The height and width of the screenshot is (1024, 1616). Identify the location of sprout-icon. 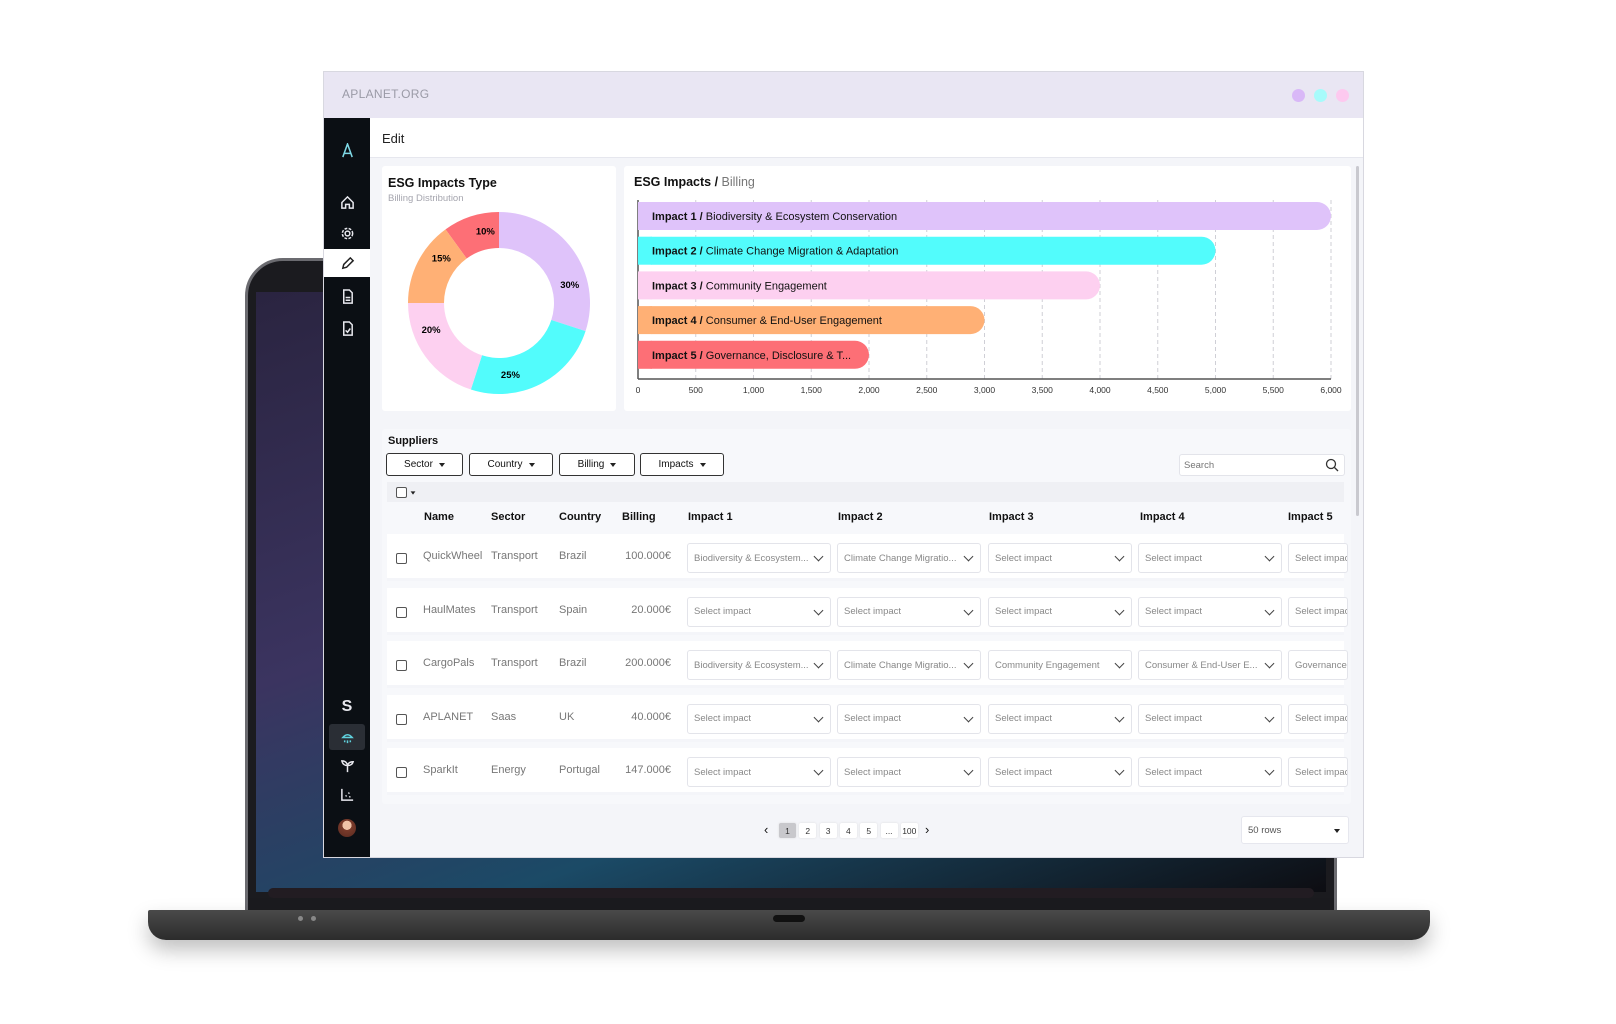
(347, 765).